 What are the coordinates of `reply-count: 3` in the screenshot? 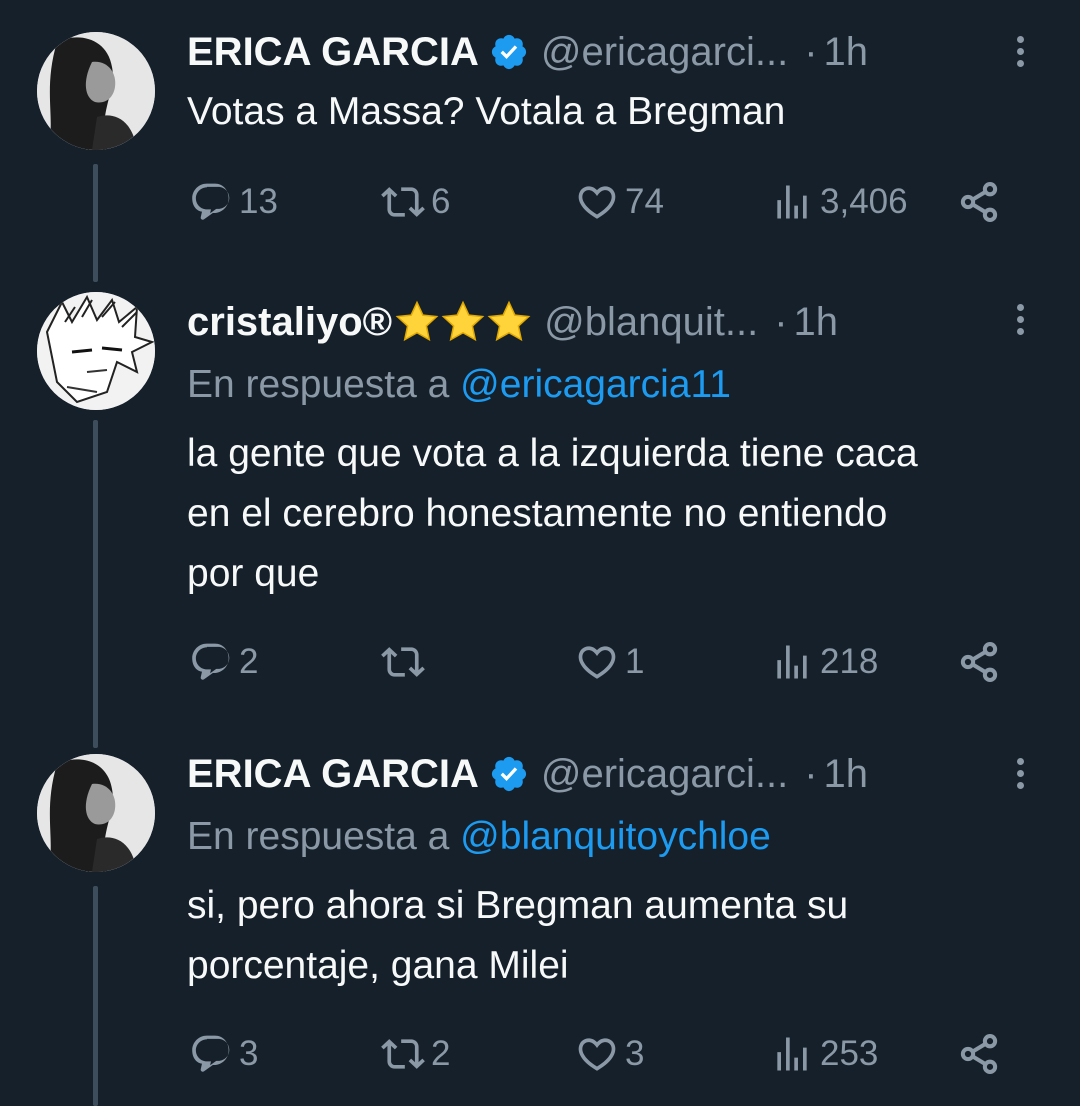 It's located at (249, 1053).